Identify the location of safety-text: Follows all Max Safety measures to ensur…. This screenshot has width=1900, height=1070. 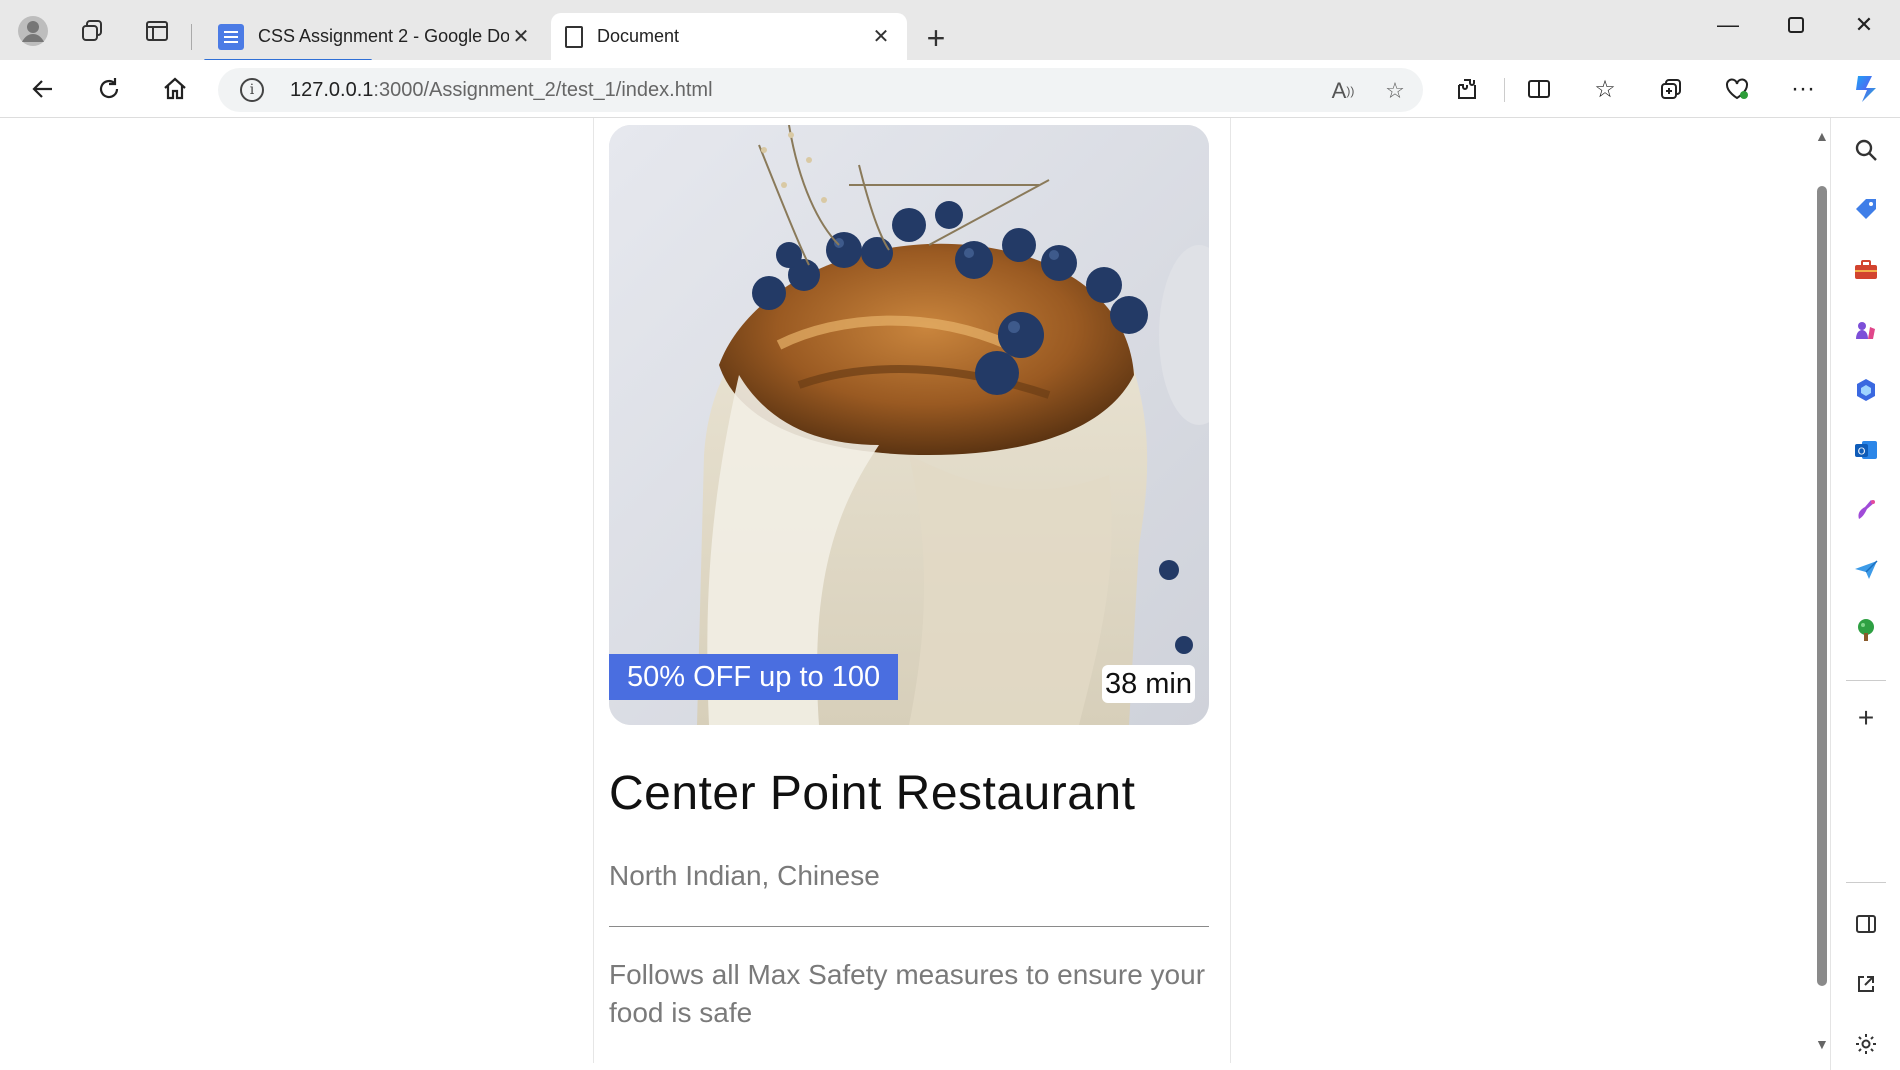
(907, 993).